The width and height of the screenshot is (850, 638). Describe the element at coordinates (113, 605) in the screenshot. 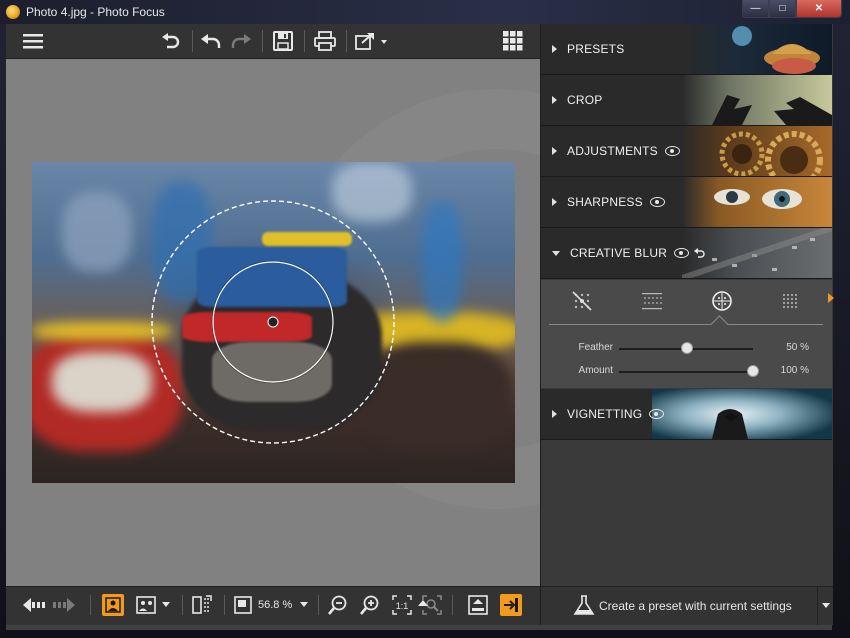

I see `single-view-icon` at that location.